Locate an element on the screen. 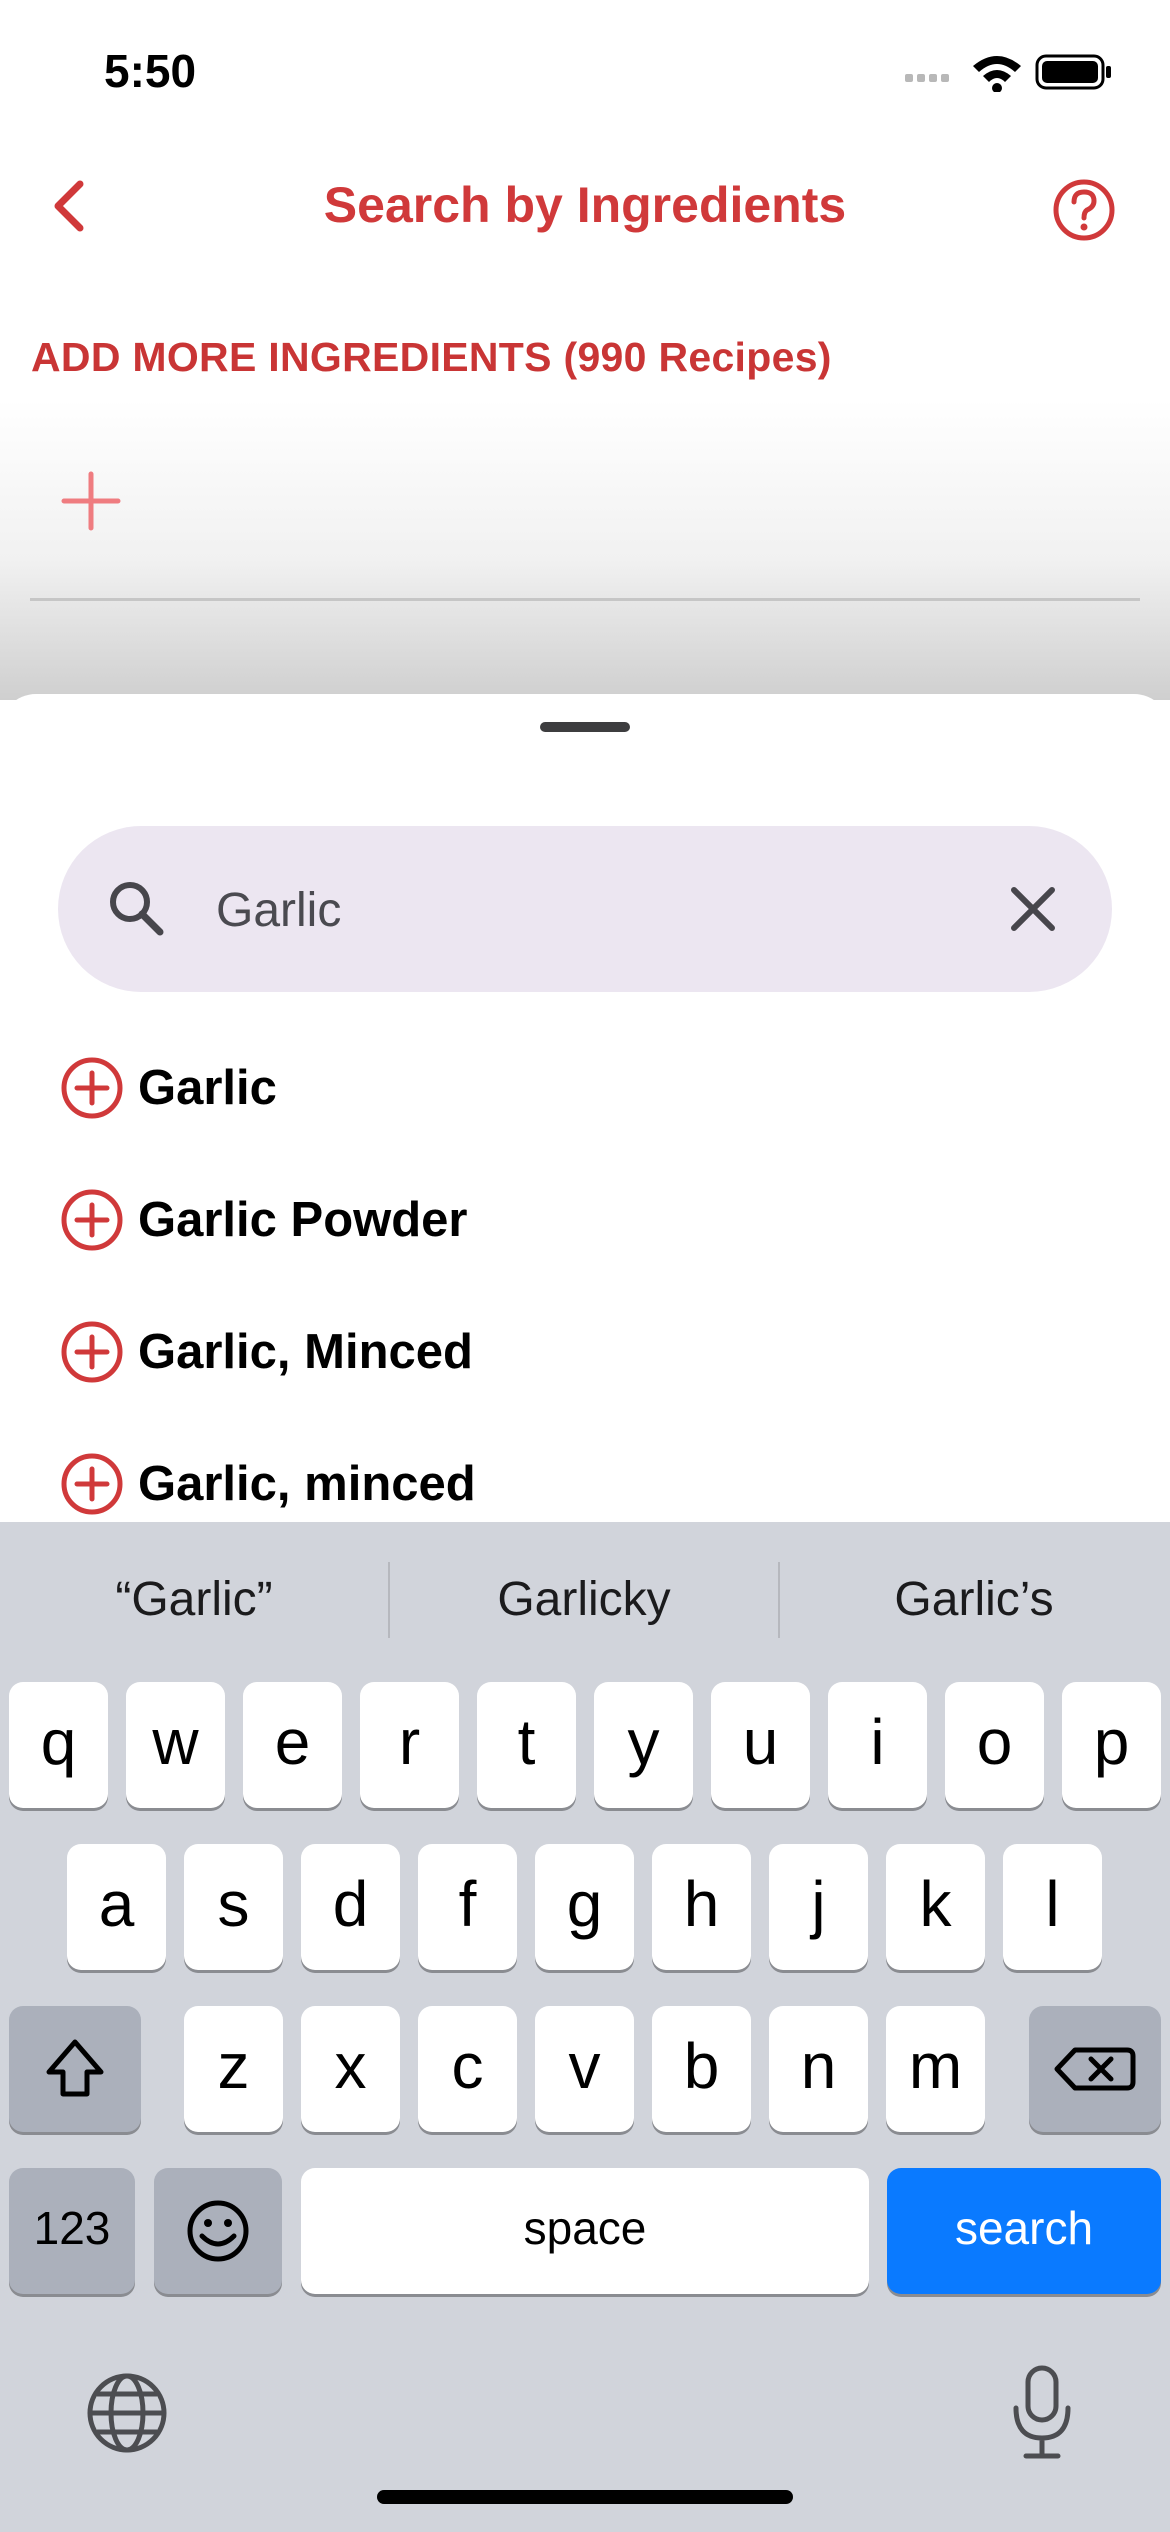  key: w is located at coordinates (175, 1745).